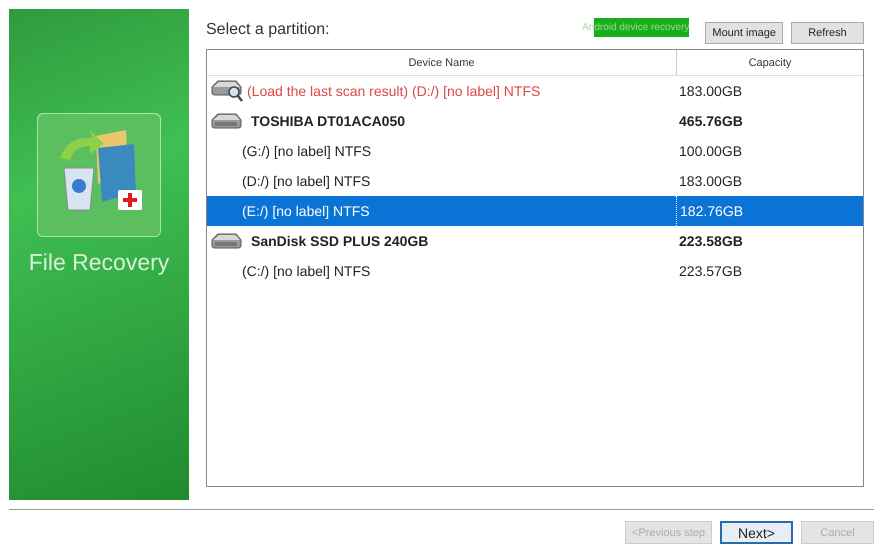 This screenshot has height=554, width=885. What do you see at coordinates (769, 211) in the screenshot?
I see `capacity-cell: 182.76GB` at bounding box center [769, 211].